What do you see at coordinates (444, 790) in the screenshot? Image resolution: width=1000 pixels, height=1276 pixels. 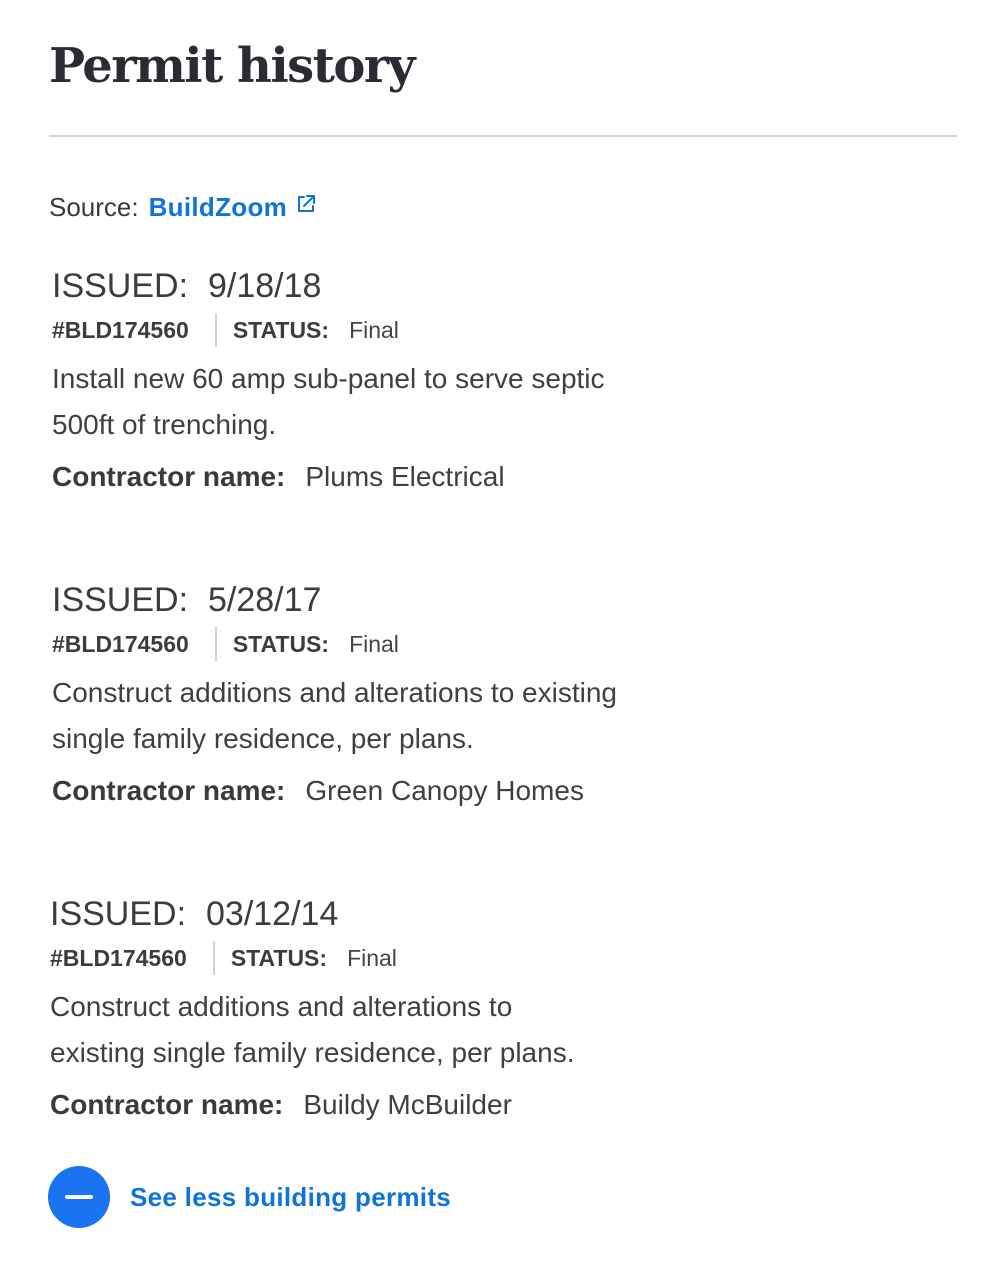 I see `contractor-name: Green Canopy Homes` at bounding box center [444, 790].